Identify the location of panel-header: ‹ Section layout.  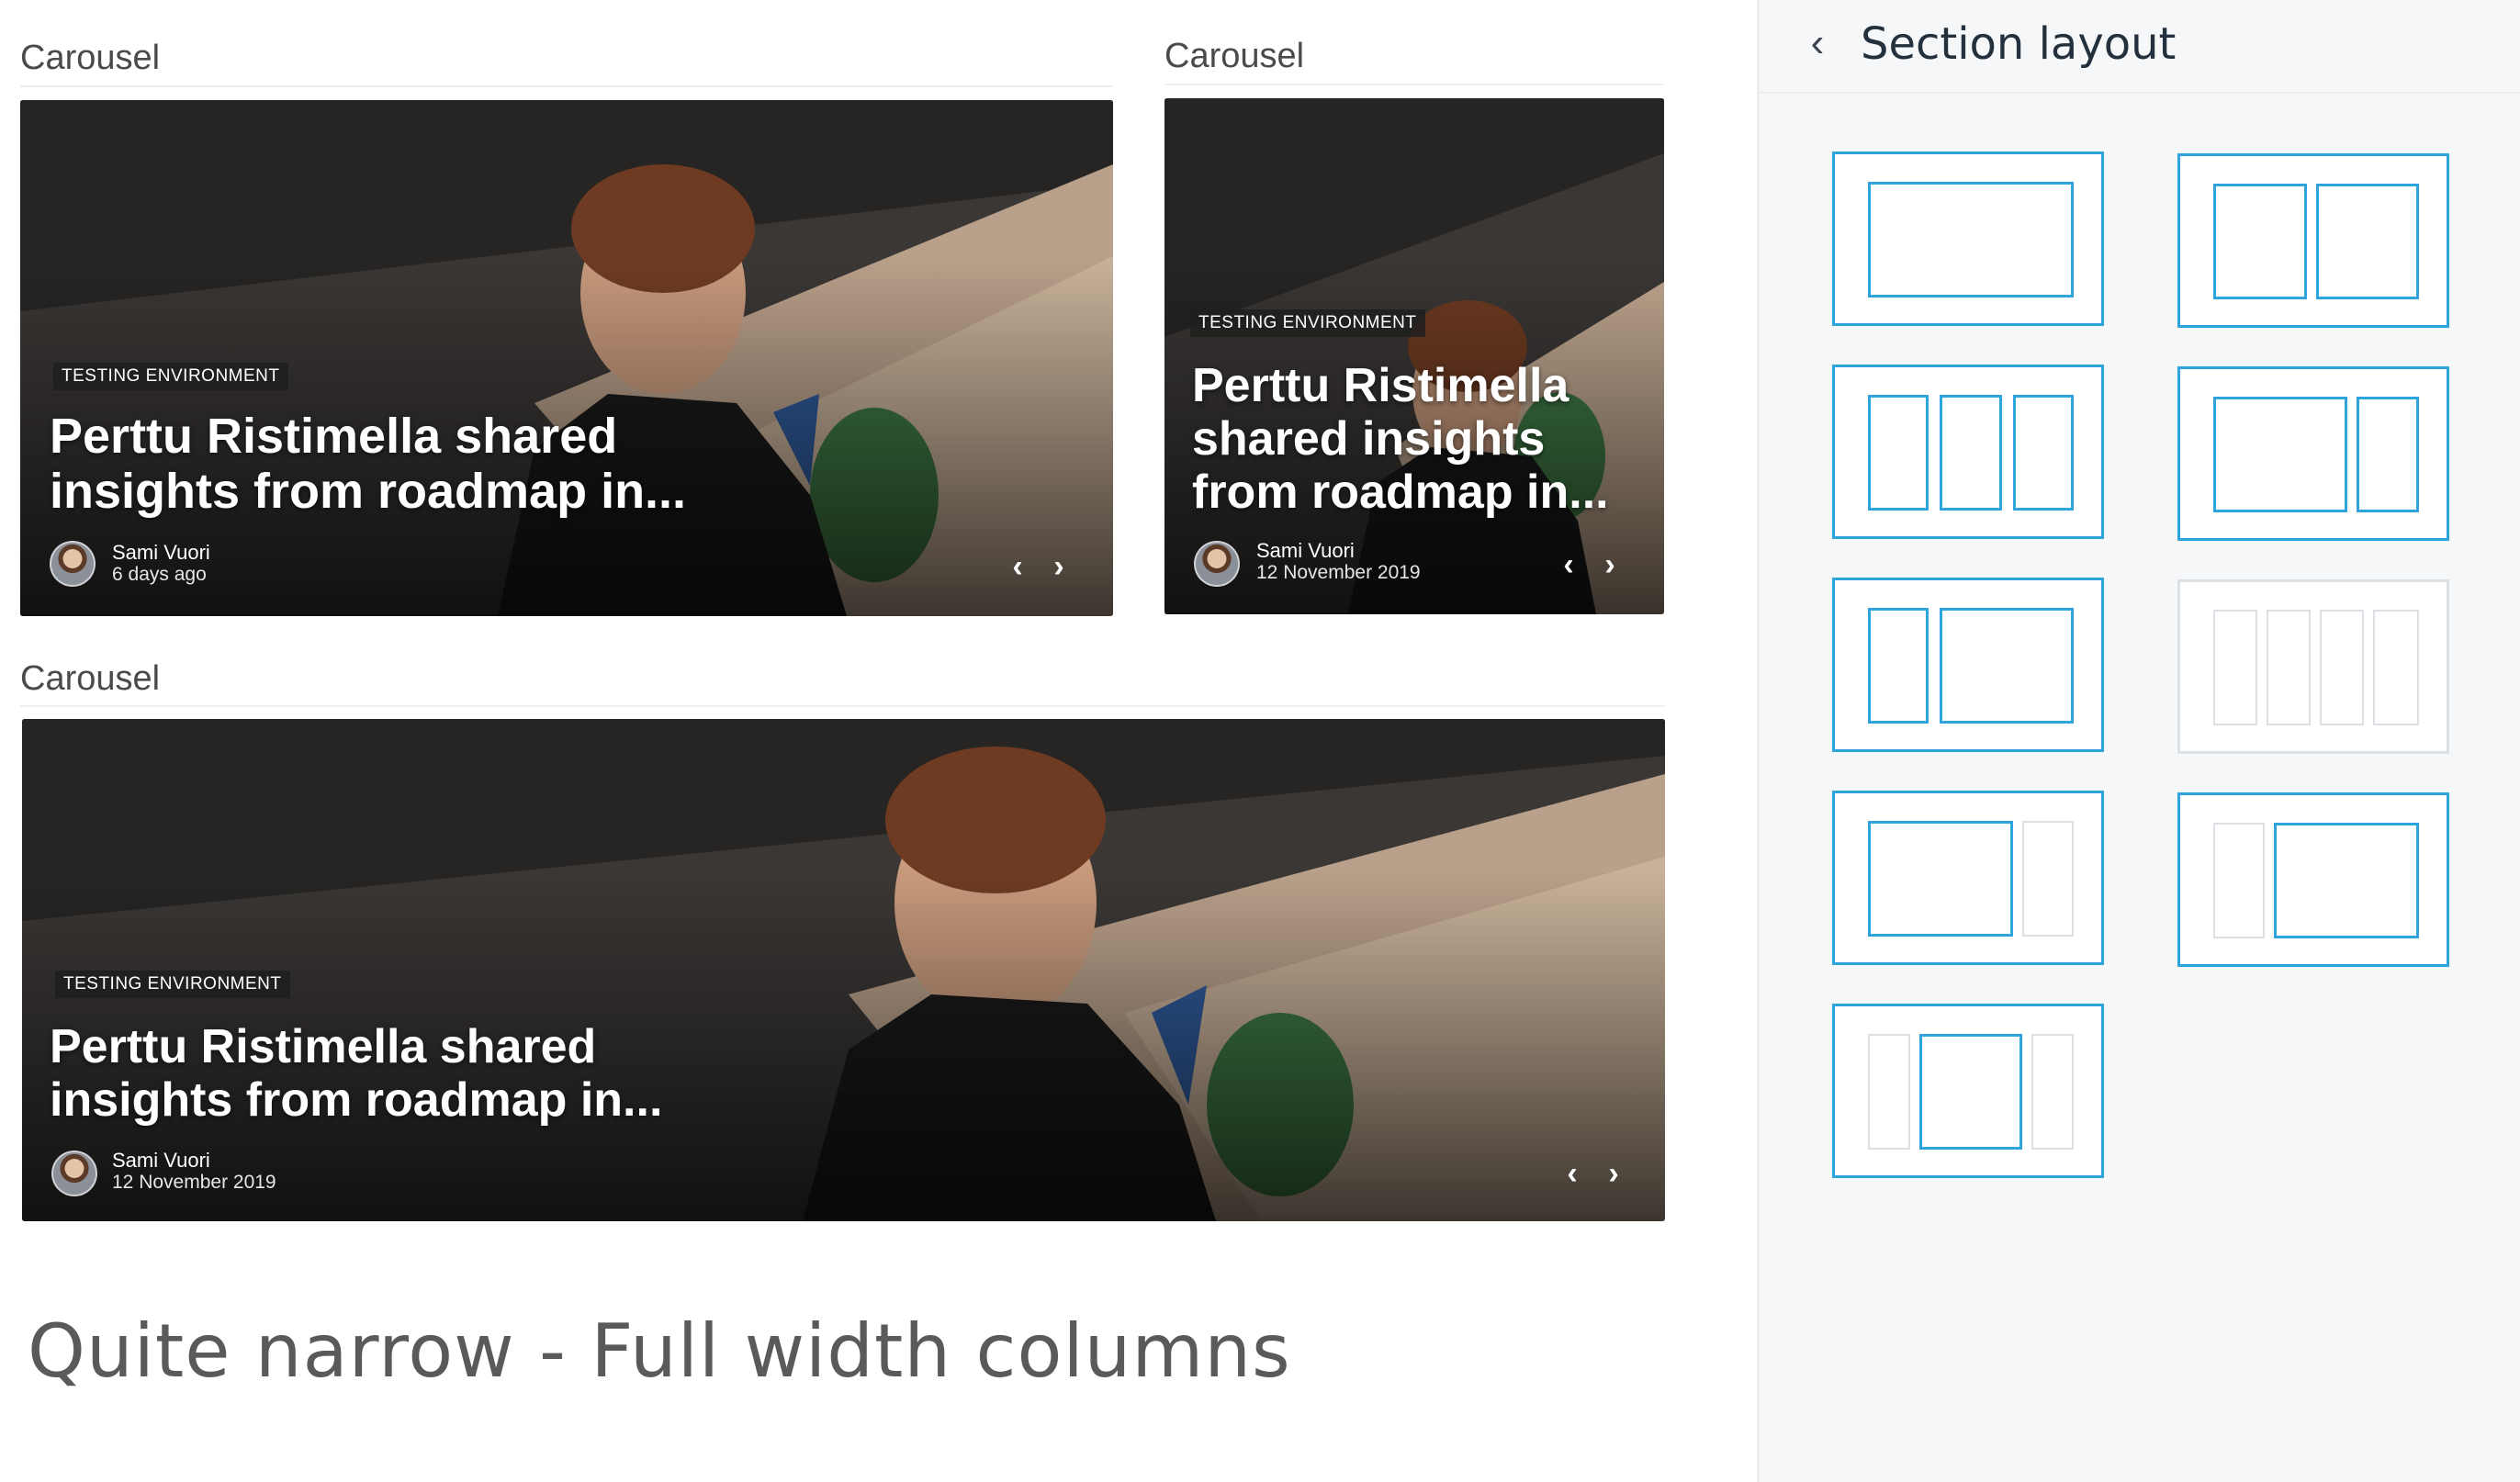
(2140, 47).